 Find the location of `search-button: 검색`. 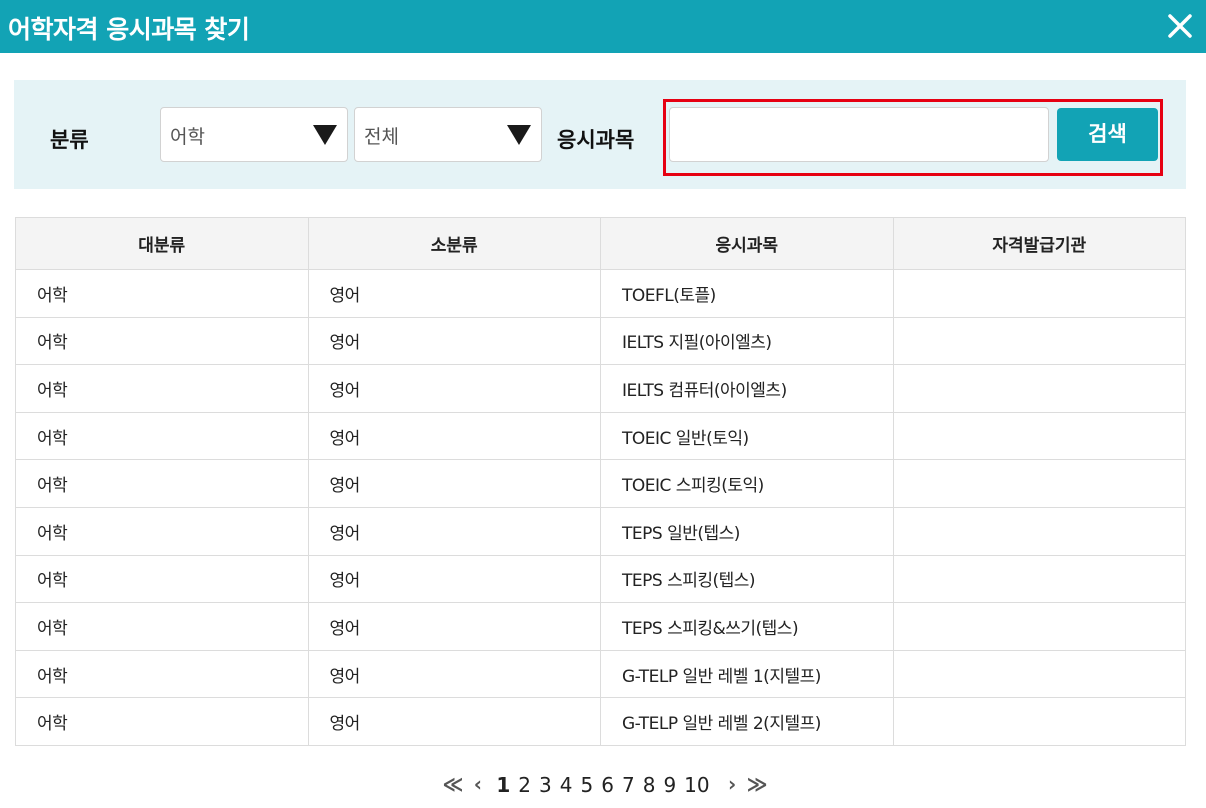

search-button: 검색 is located at coordinates (1107, 134).